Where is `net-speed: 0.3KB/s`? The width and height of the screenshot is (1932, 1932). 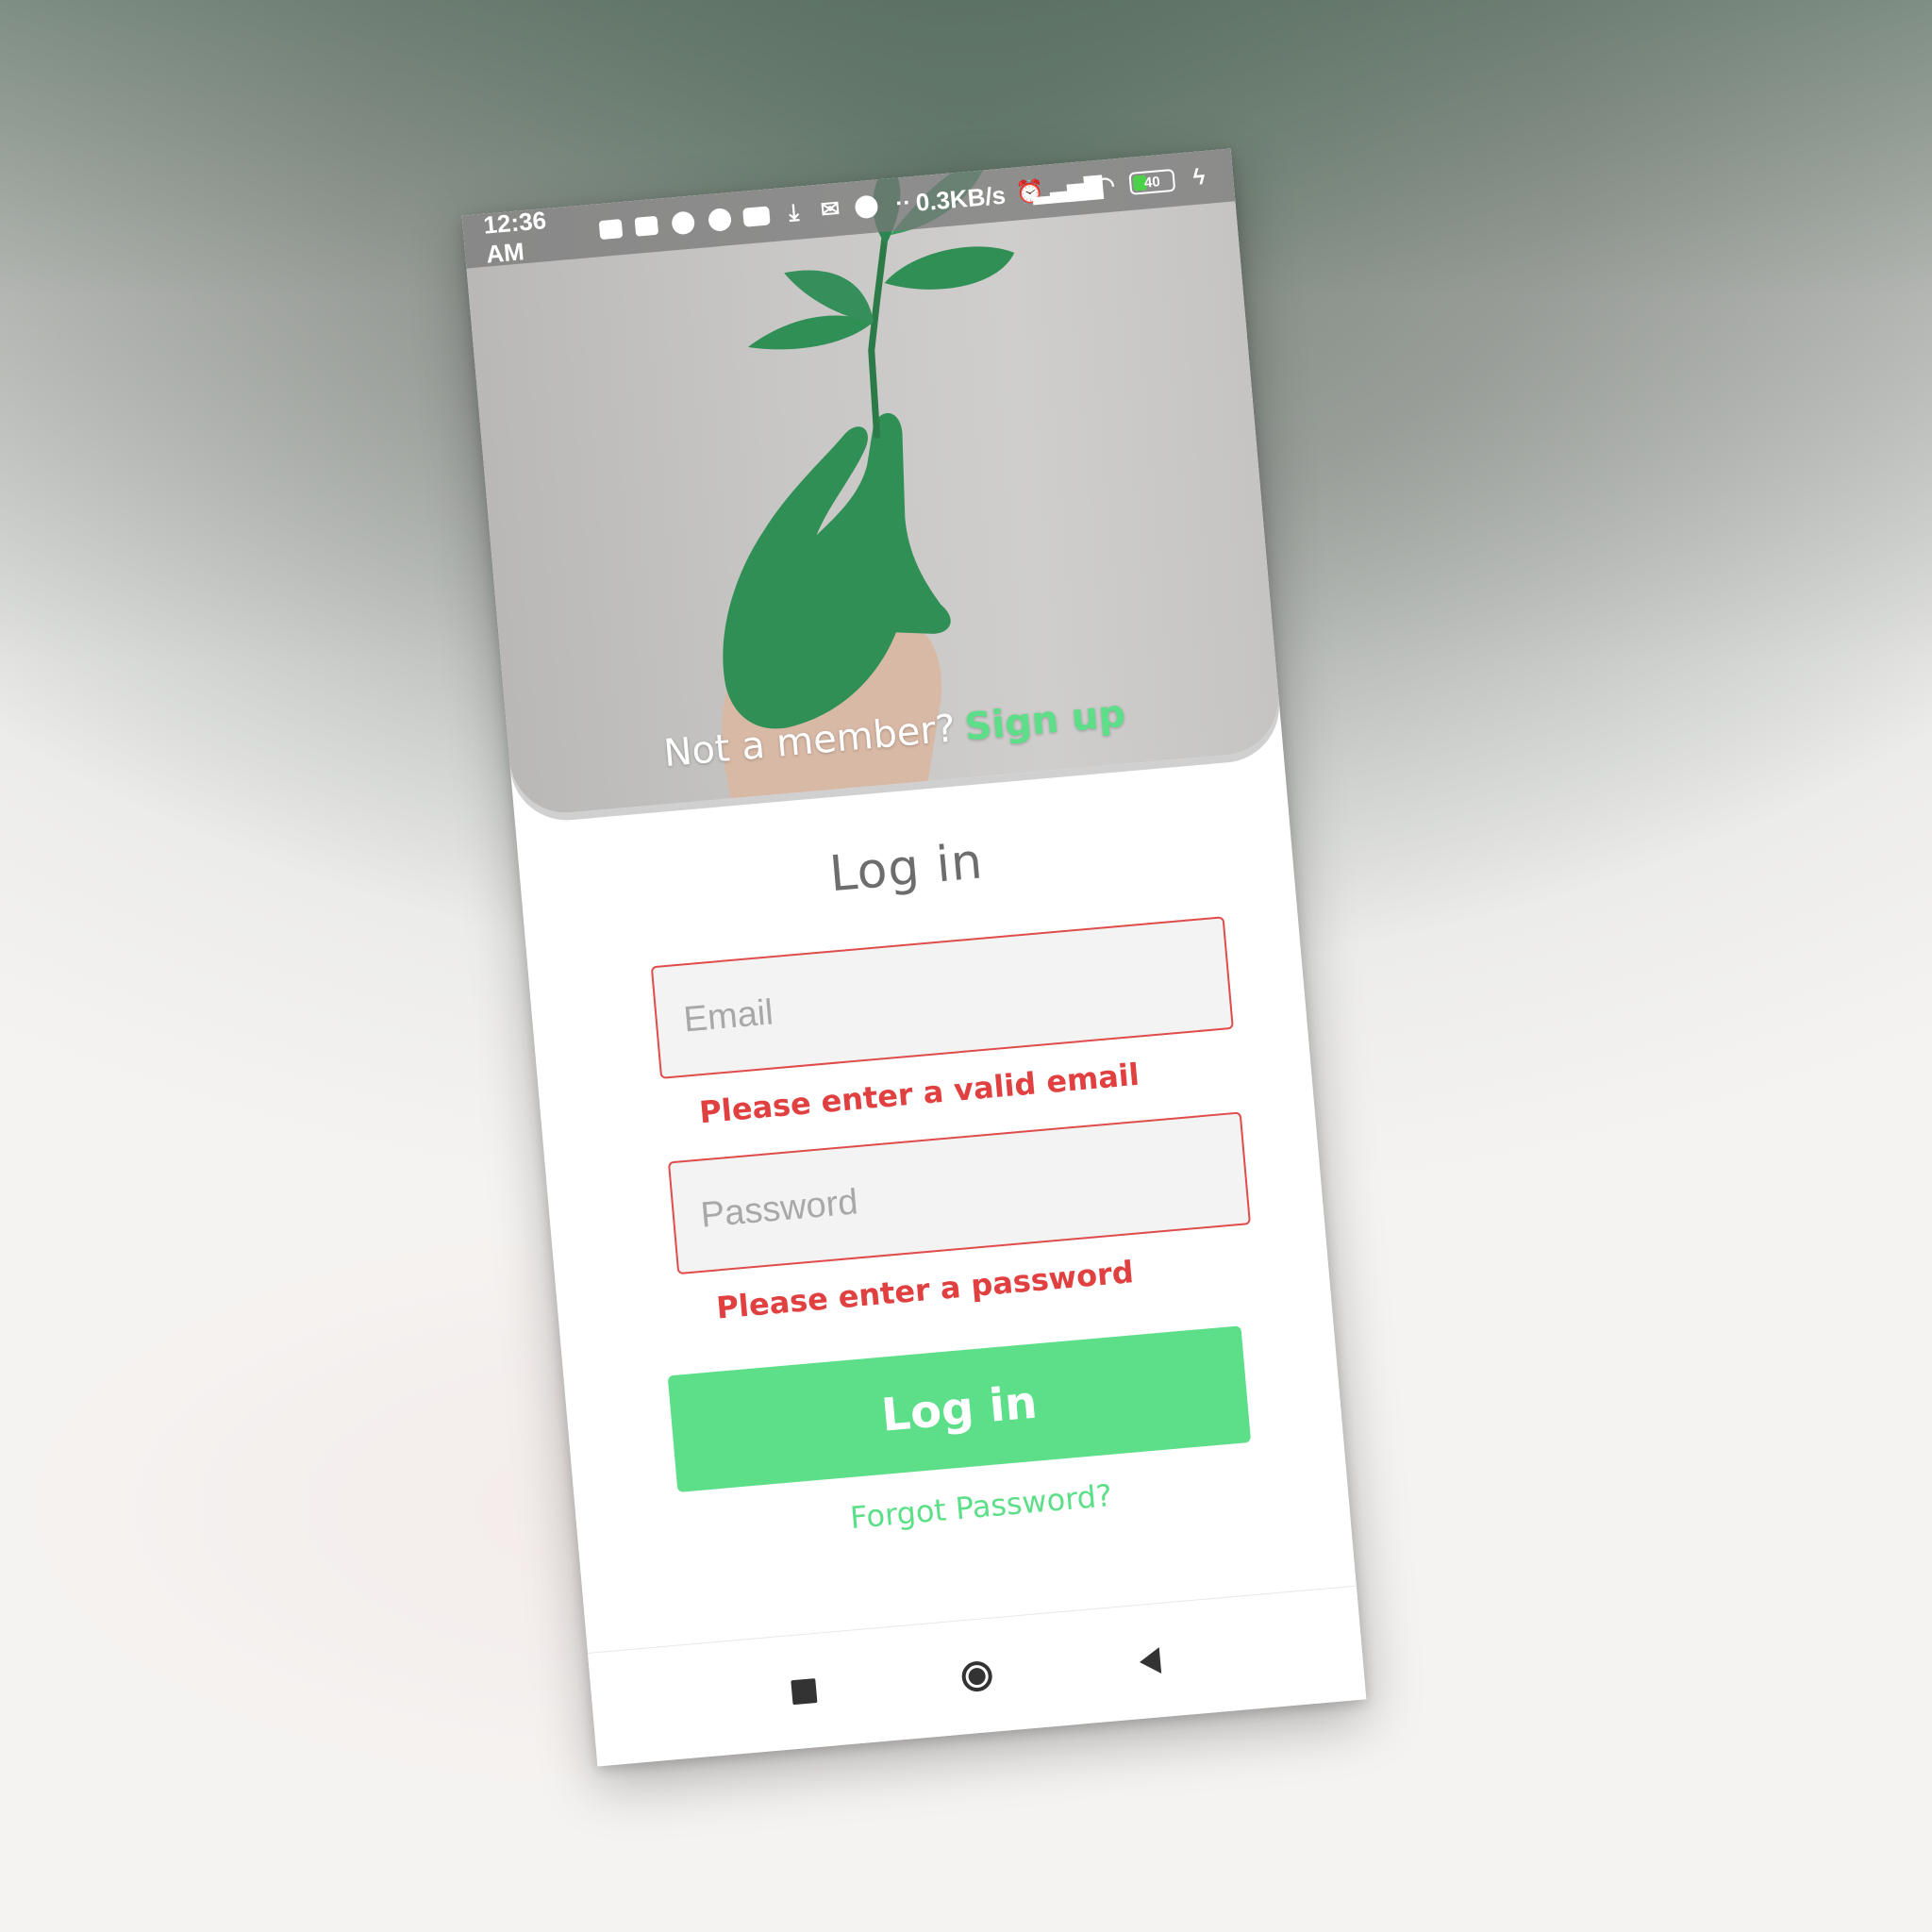
net-speed: 0.3KB/s is located at coordinates (961, 198).